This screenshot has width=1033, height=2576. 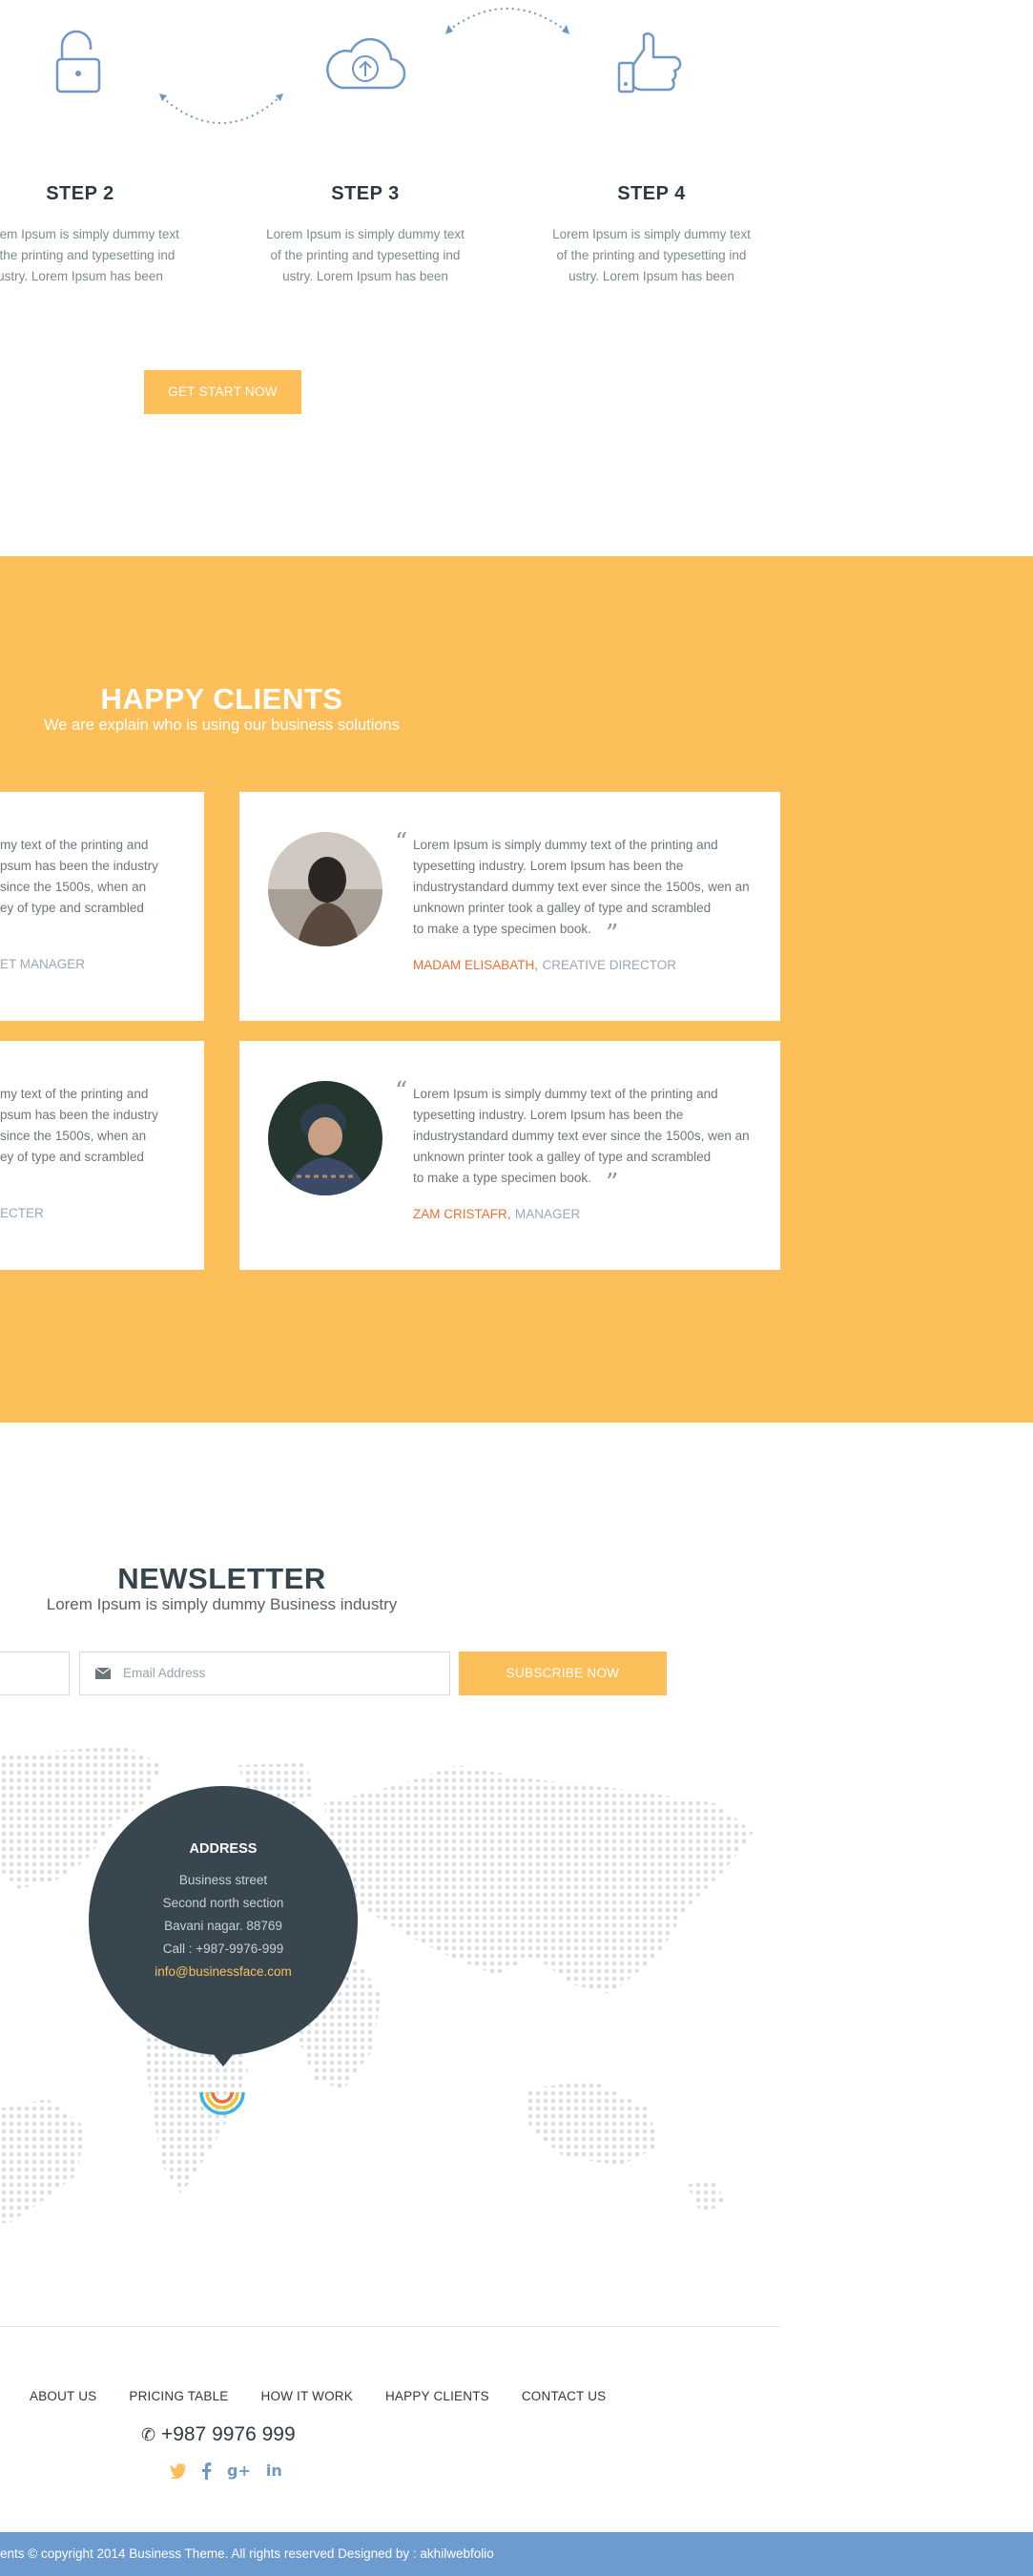 I want to click on footer-link-pricing: PRICING TABLE, so click(x=178, y=2396).